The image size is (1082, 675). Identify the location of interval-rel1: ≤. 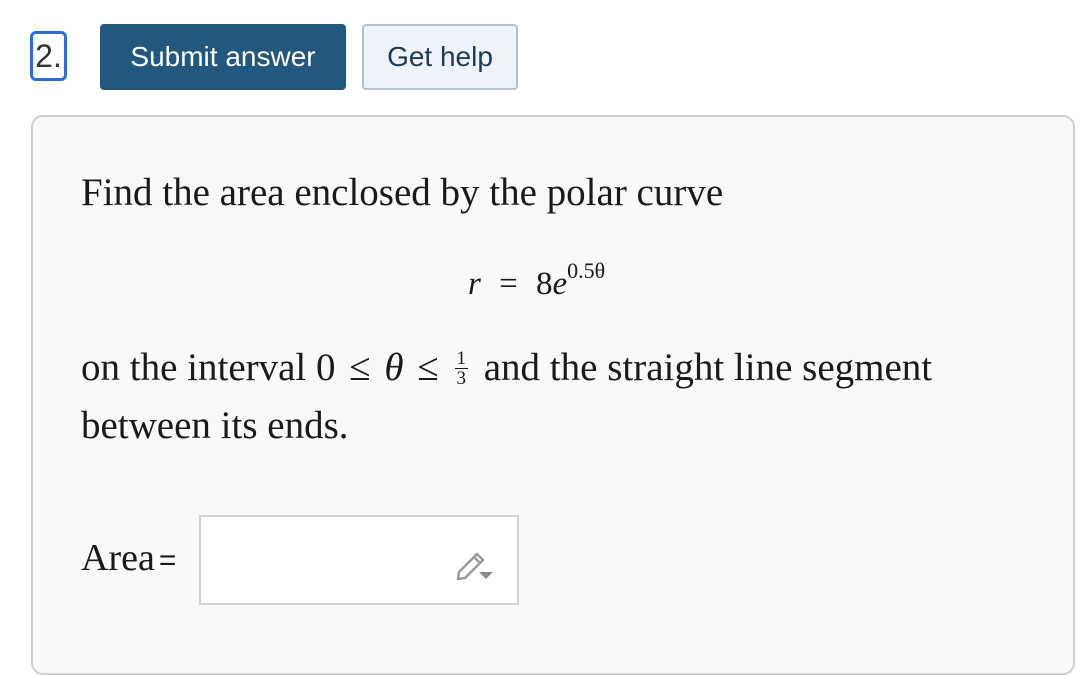
(360, 367).